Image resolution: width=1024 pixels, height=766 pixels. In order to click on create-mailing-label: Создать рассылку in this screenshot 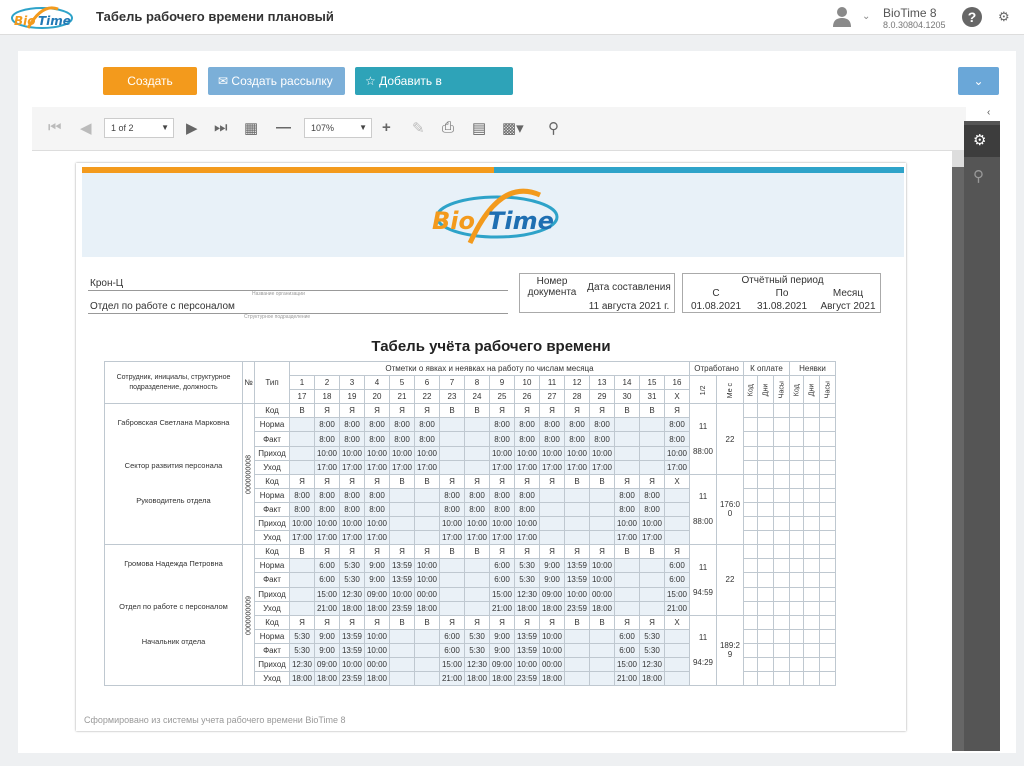, I will do `click(282, 81)`.